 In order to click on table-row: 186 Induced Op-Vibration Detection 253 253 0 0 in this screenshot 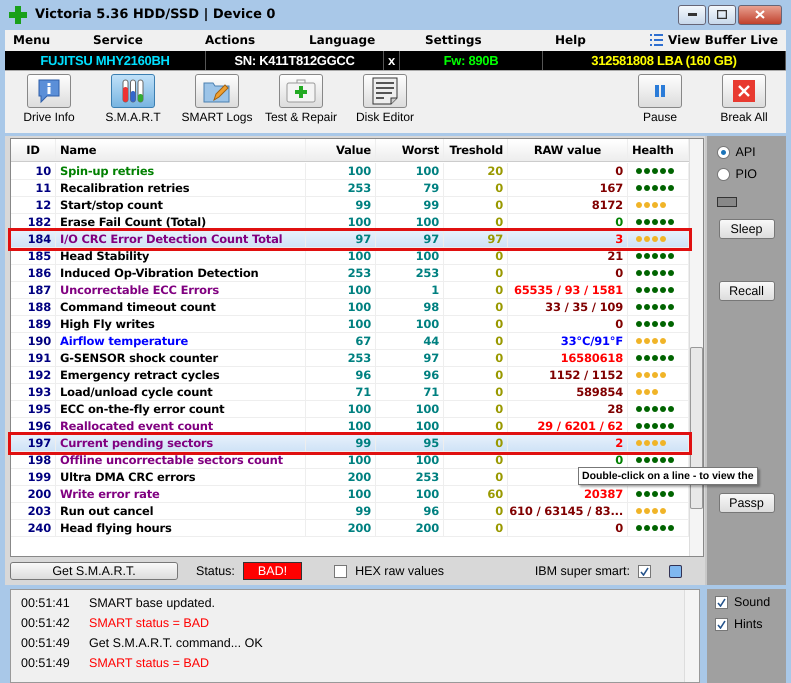, I will do `click(350, 273)`.